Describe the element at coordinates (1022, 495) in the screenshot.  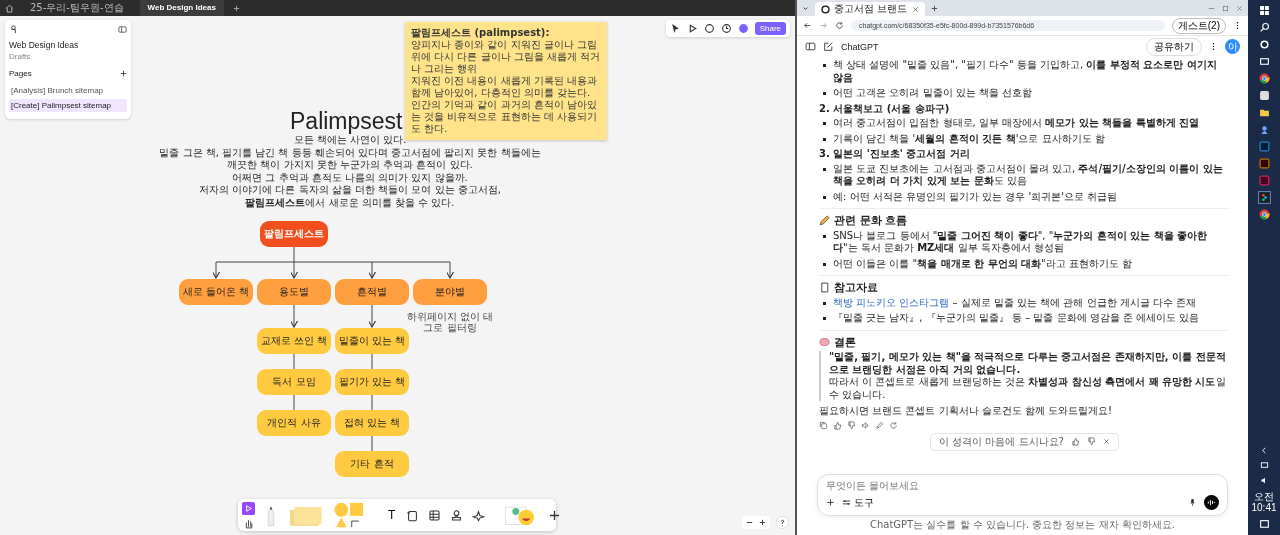
I see `message-composer: 무엇이든 물어보세요 도구` at that location.